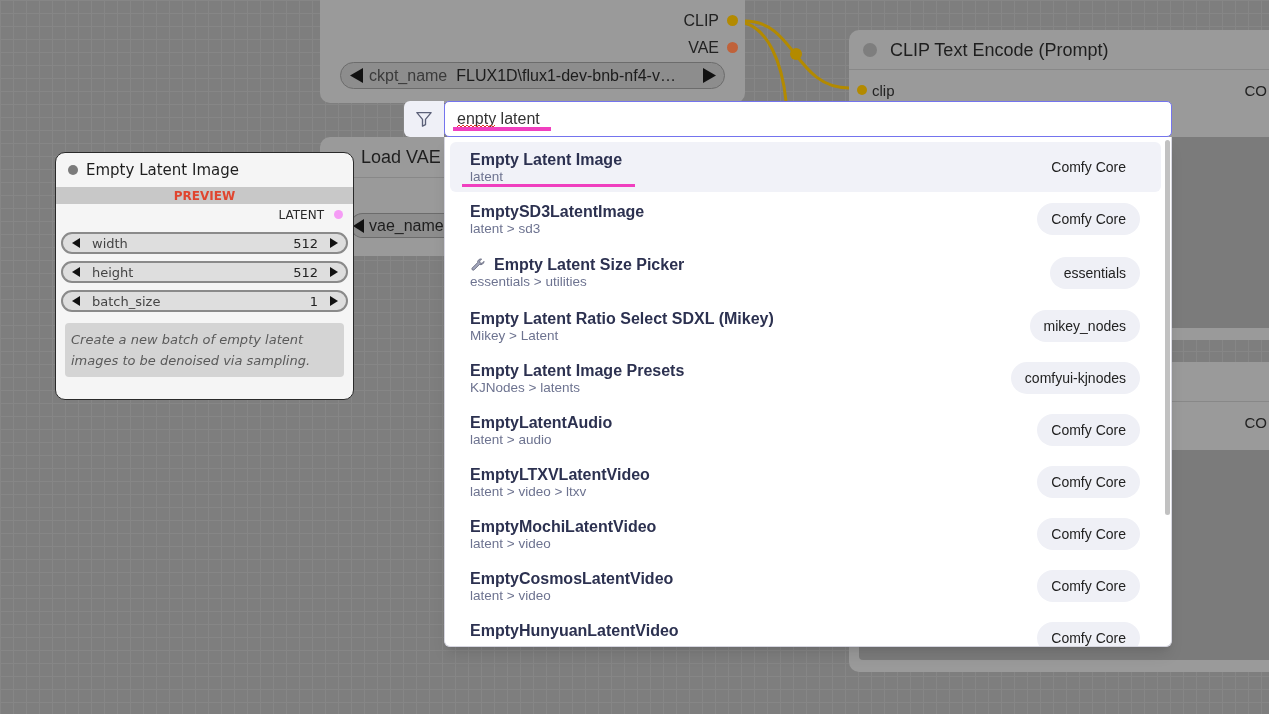  Describe the element at coordinates (506, 228) in the screenshot. I see `result-category: latent > sd3` at that location.